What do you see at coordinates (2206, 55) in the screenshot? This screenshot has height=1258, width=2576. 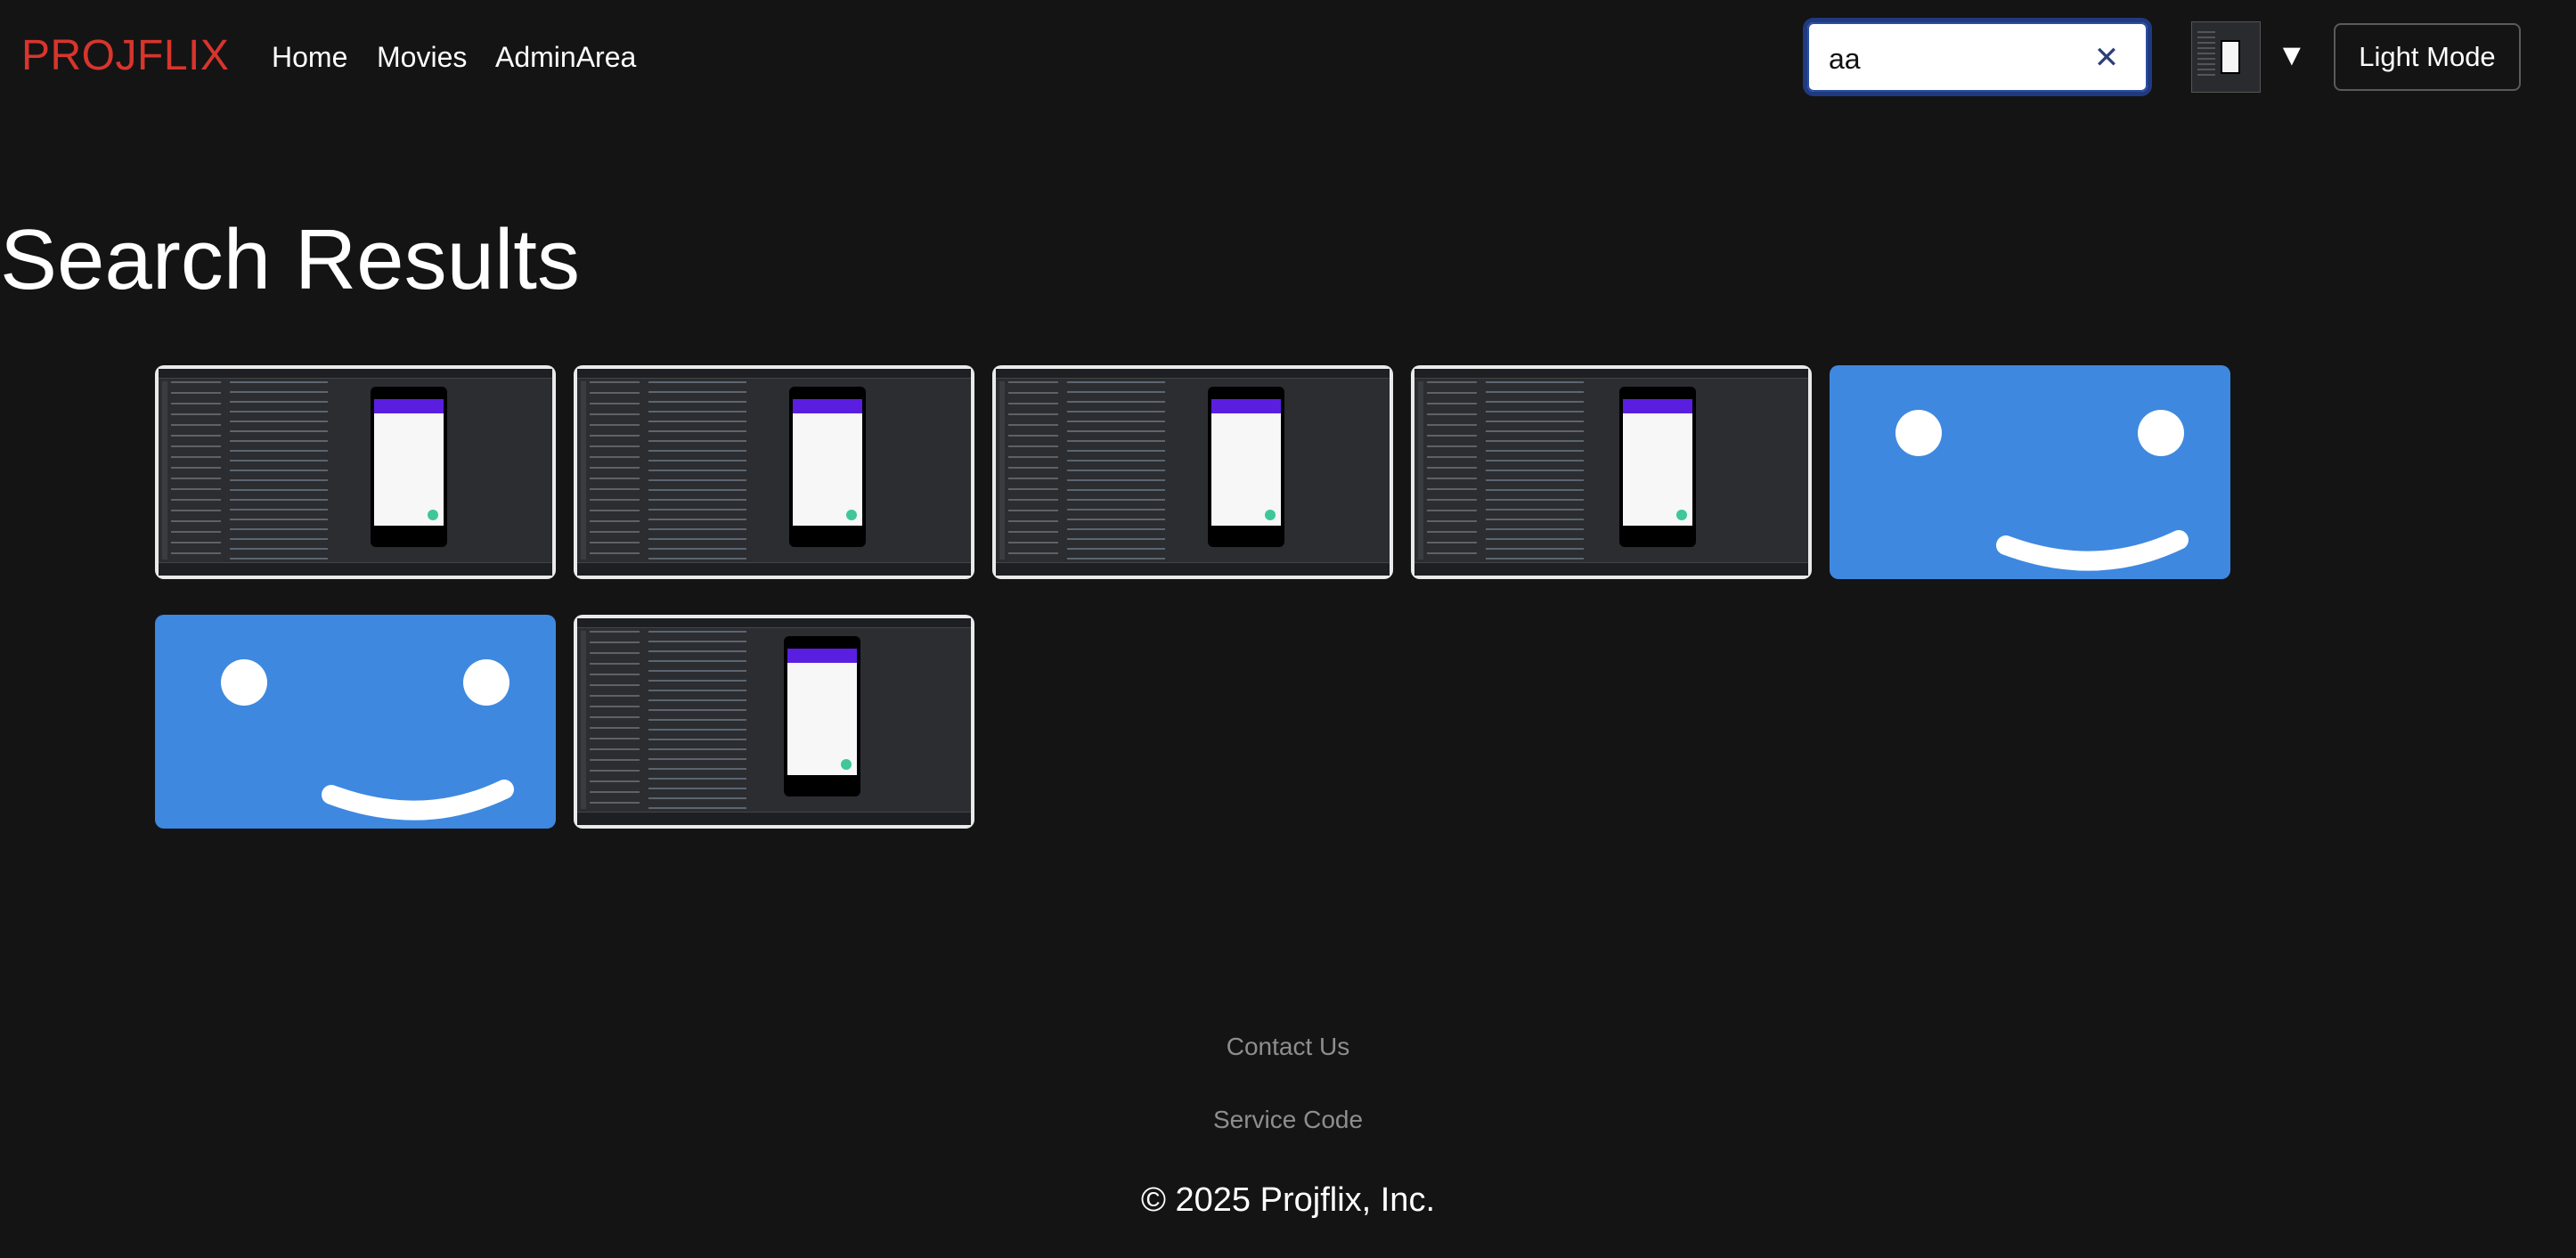 I see `avatar-code-graphic` at bounding box center [2206, 55].